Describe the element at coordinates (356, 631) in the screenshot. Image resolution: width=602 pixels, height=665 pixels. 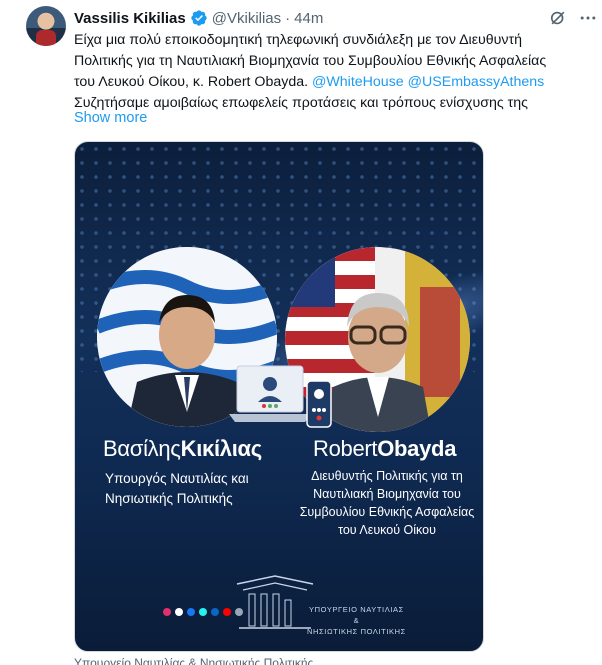
I see `ministry-line-3: ΝΗΣΙΩΤΙΚΗΣ ΠΟΛΙΤΙΚΗΣ` at that location.